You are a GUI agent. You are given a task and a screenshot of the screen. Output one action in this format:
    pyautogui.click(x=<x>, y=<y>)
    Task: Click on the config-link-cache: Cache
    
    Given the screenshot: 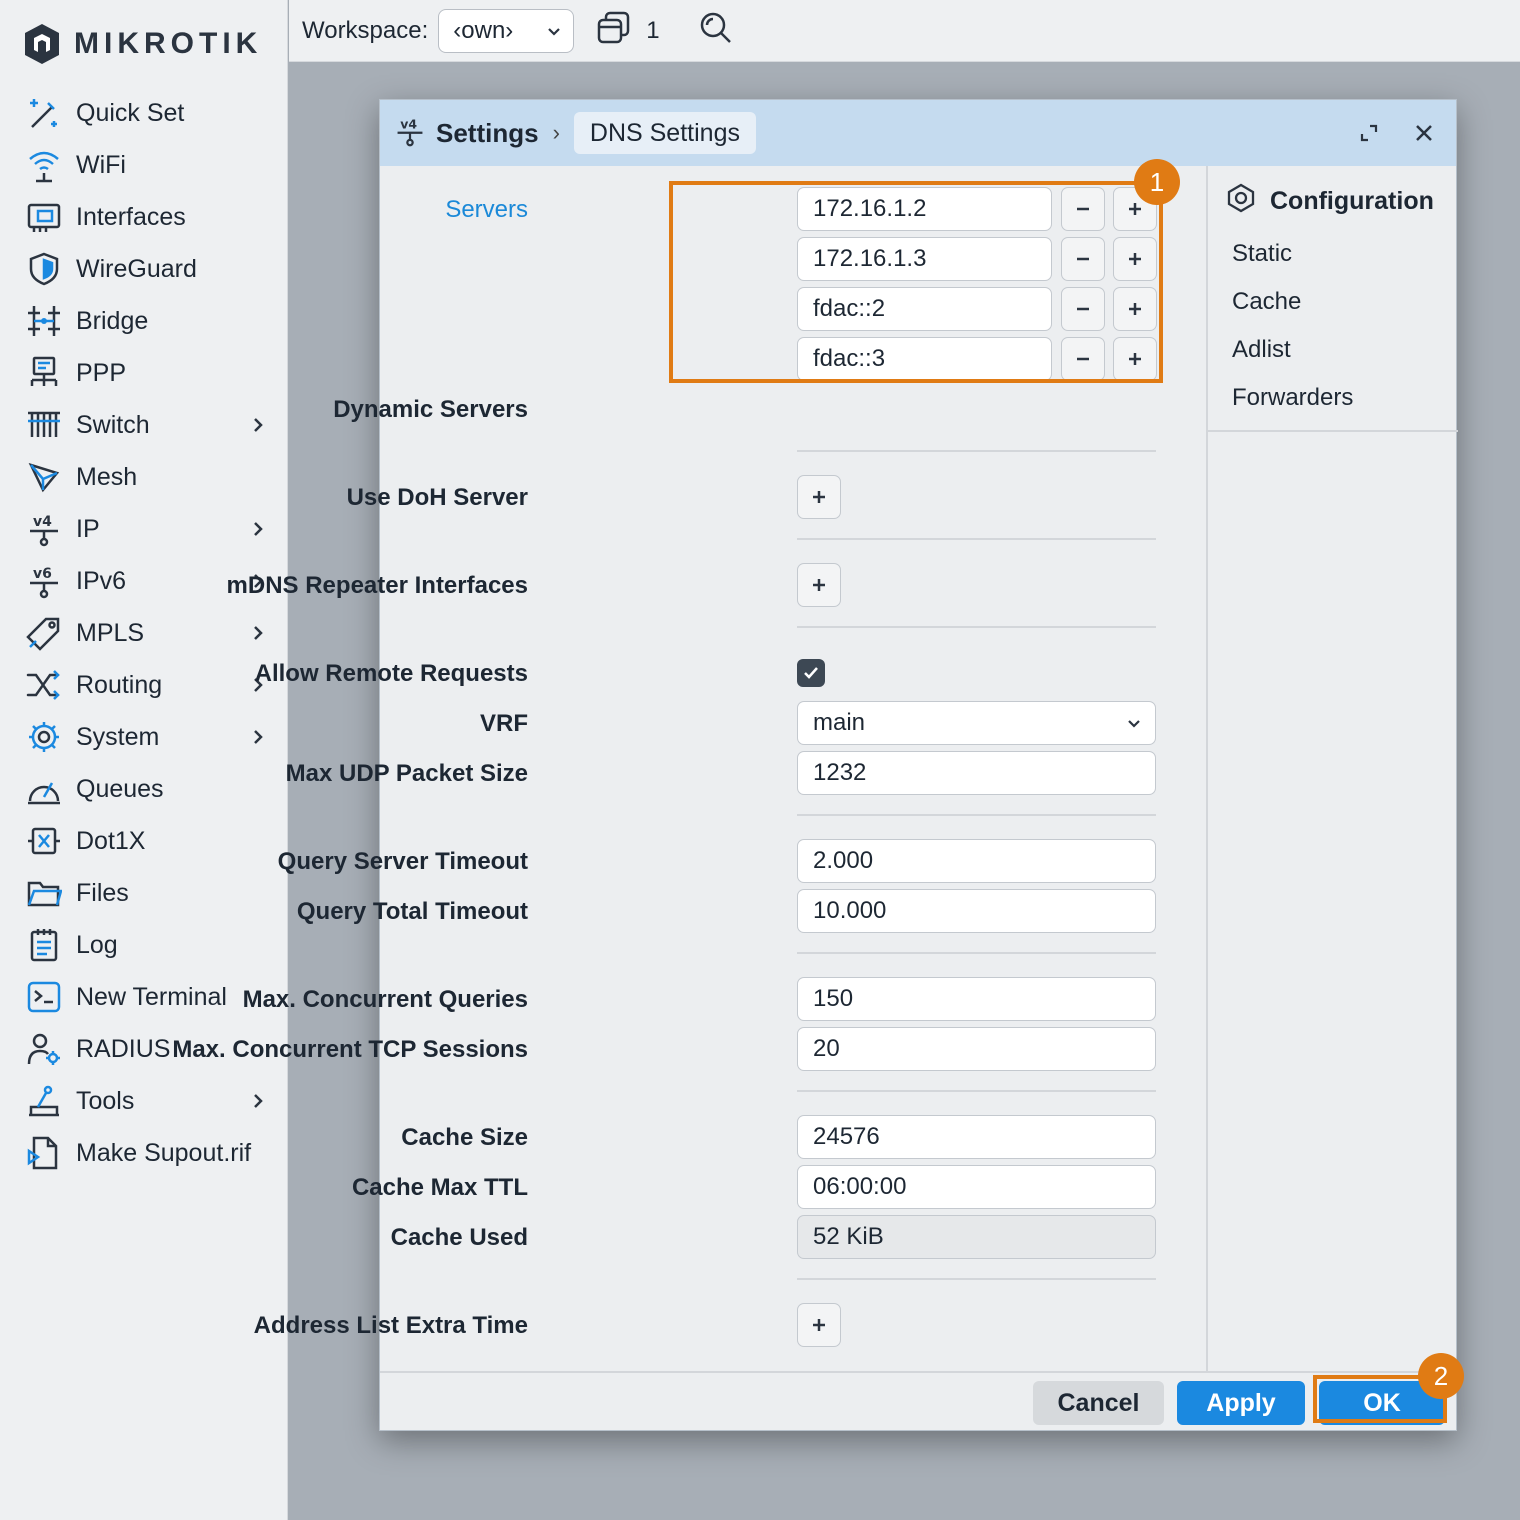 What is the action you would take?
    pyautogui.click(x=1266, y=302)
    